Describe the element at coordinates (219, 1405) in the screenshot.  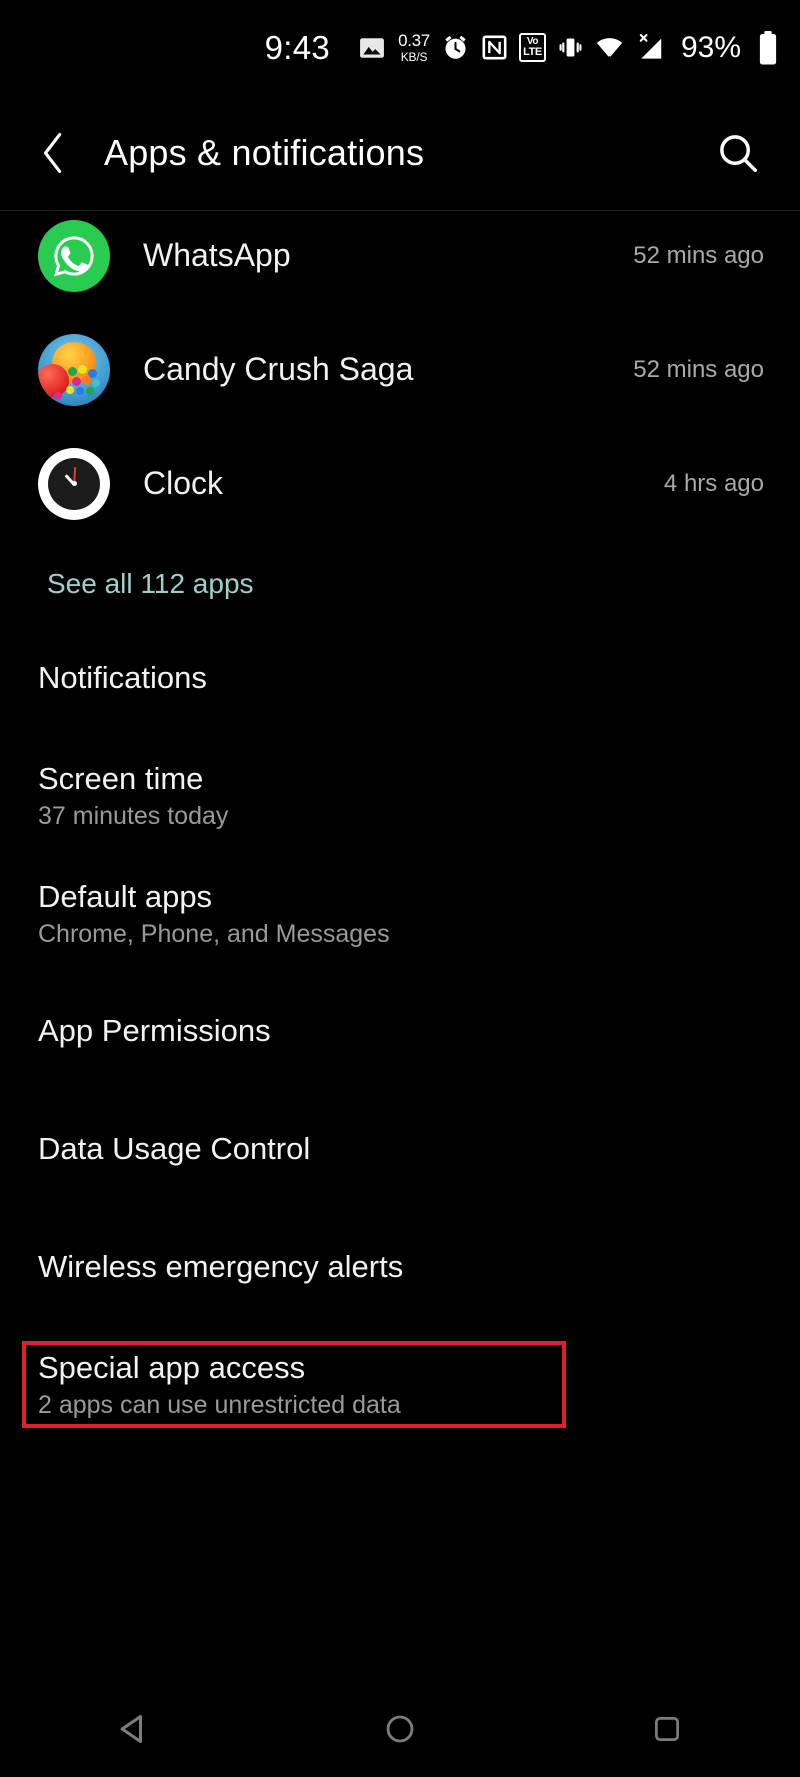
I see `settings-row-subtitle: 2 apps can use unrestricted data` at that location.